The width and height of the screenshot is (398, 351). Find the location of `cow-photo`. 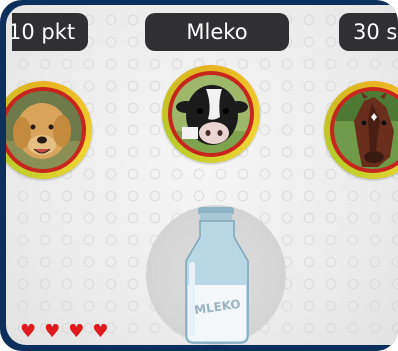

cow-photo is located at coordinates (211, 114).